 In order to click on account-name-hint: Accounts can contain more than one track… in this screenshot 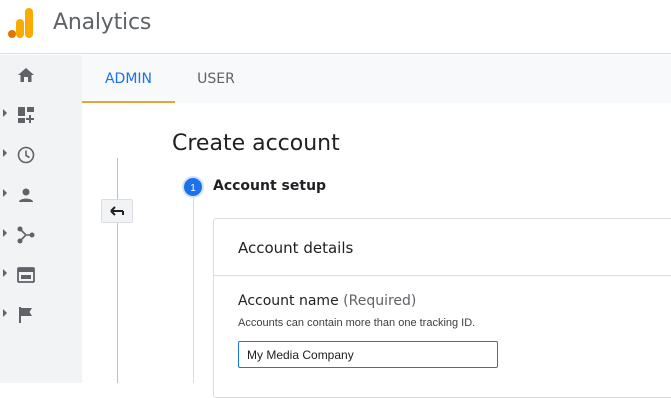, I will do `click(357, 323)`.